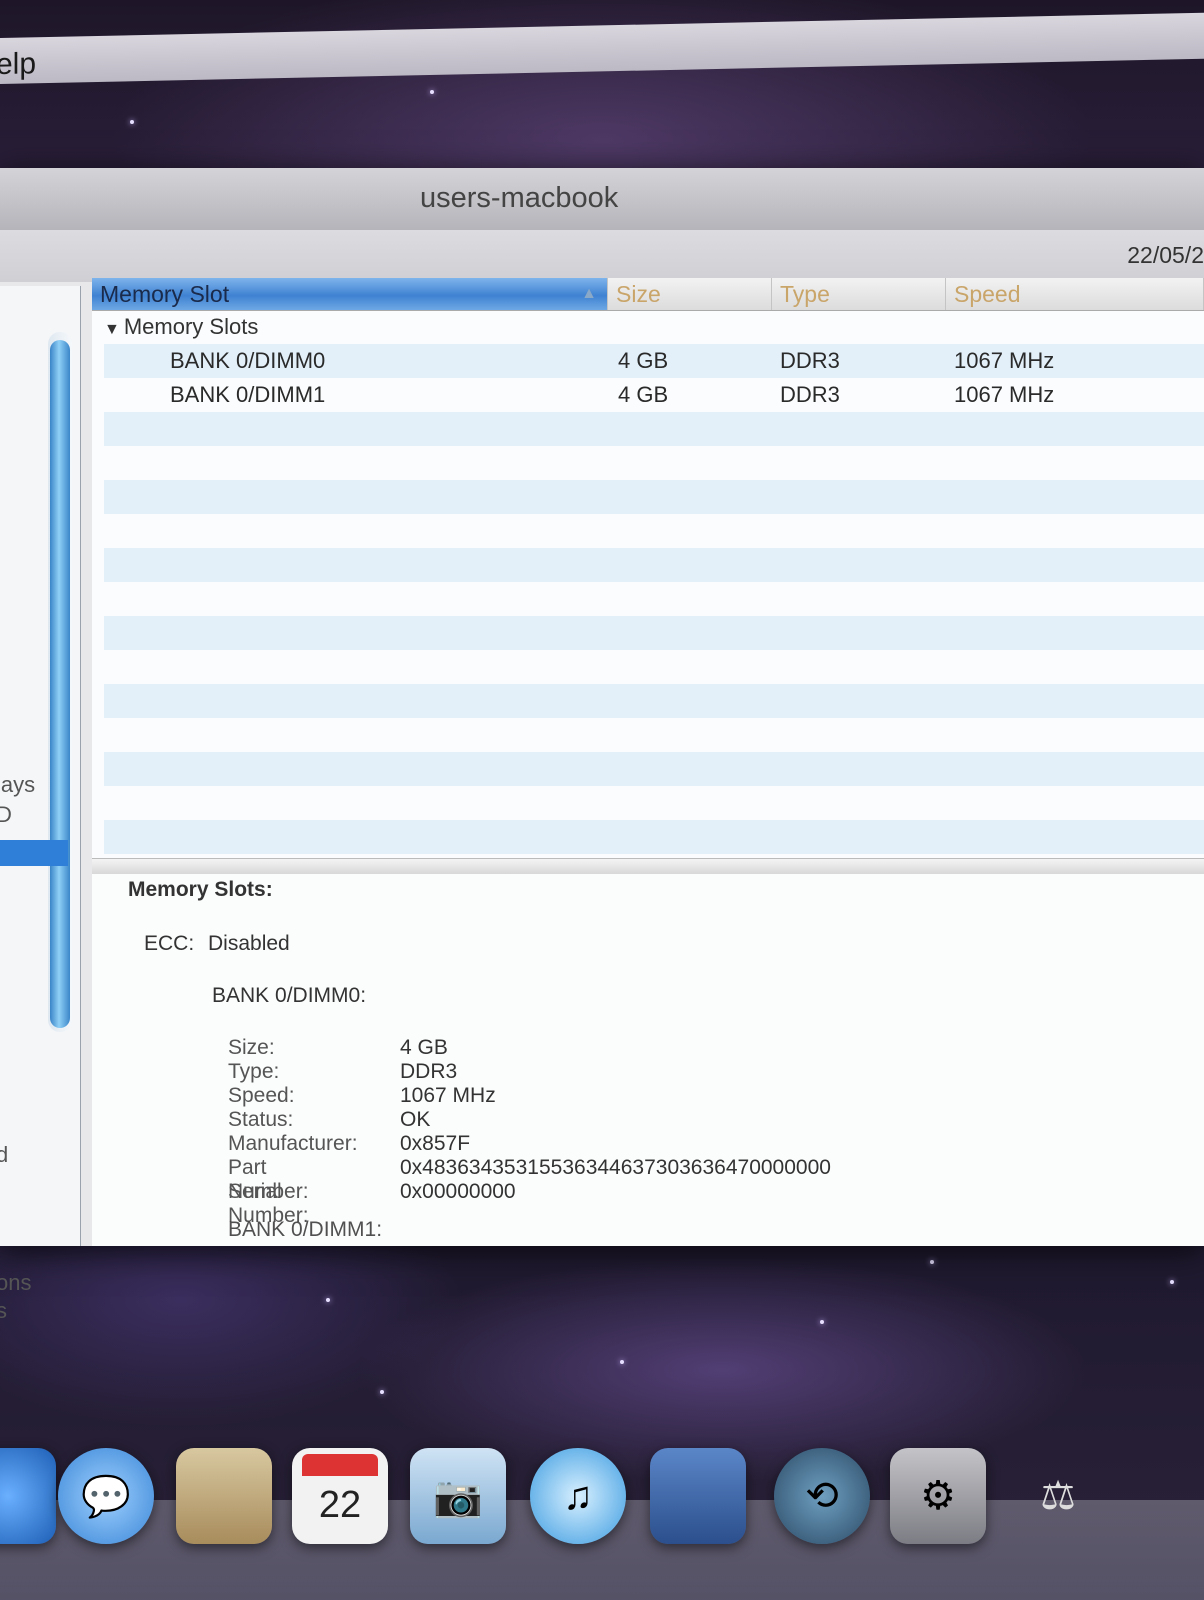 The height and width of the screenshot is (1600, 1204). What do you see at coordinates (938, 1496) in the screenshot?
I see `system-preferences-icon: ⚙` at bounding box center [938, 1496].